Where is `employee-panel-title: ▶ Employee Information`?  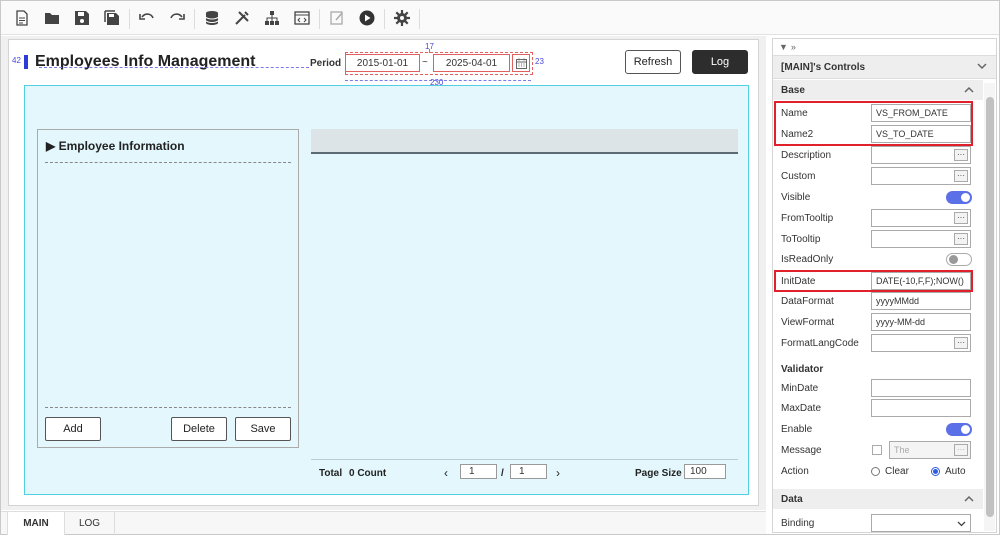
employee-panel-title: ▶ Employee Information is located at coordinates (115, 146).